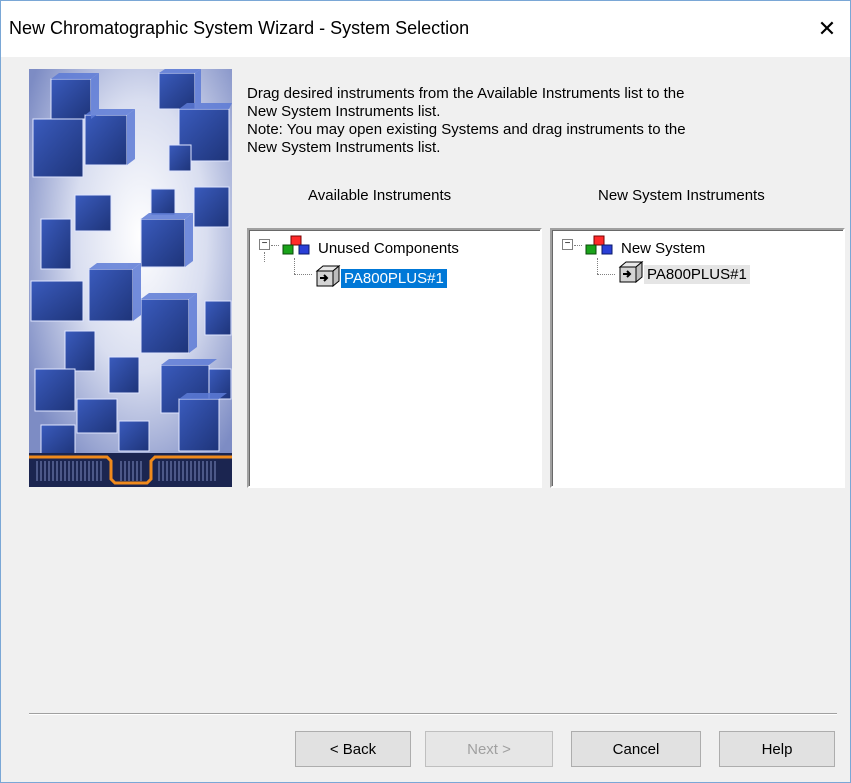  What do you see at coordinates (353, 749) in the screenshot?
I see `back-button: < Back` at bounding box center [353, 749].